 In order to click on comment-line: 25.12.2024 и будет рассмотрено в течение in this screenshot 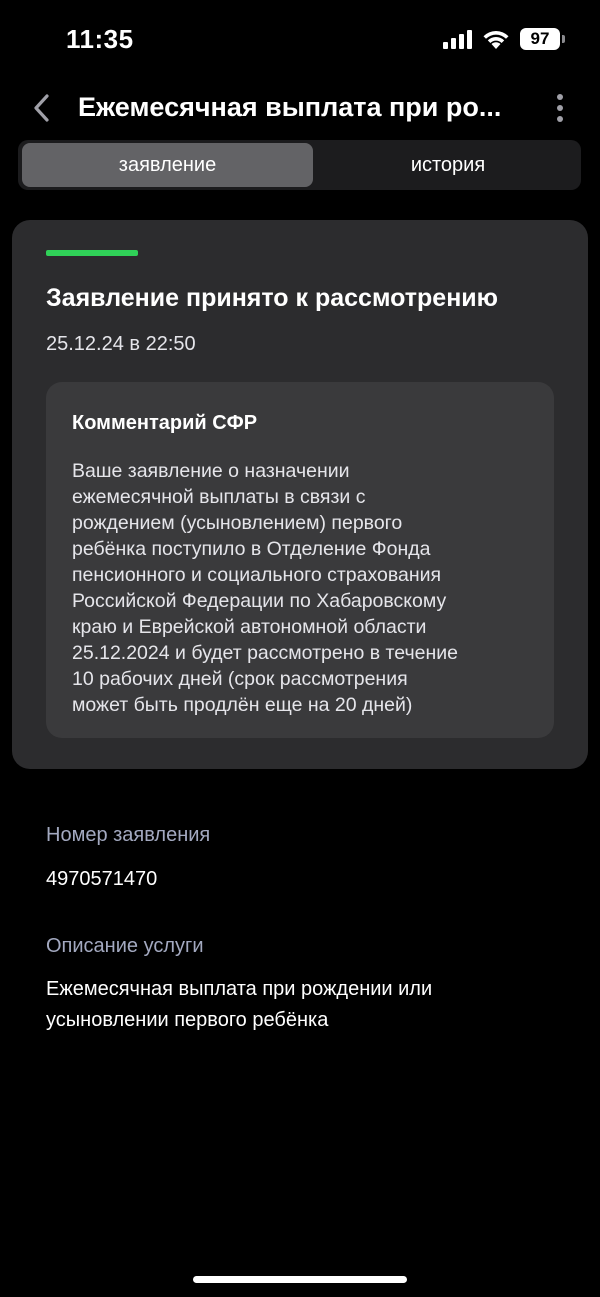, I will do `click(265, 653)`.